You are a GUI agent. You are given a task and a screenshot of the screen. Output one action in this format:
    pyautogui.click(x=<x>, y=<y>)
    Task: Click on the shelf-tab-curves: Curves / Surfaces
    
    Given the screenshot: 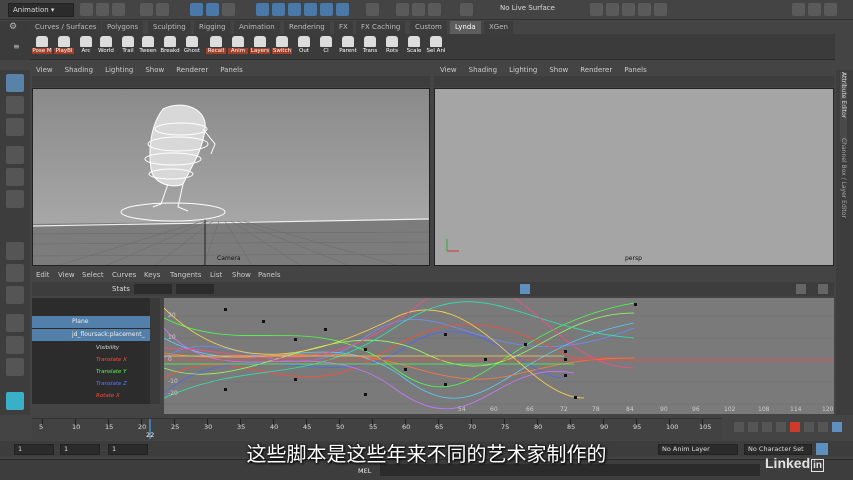 What is the action you would take?
    pyautogui.click(x=66, y=27)
    